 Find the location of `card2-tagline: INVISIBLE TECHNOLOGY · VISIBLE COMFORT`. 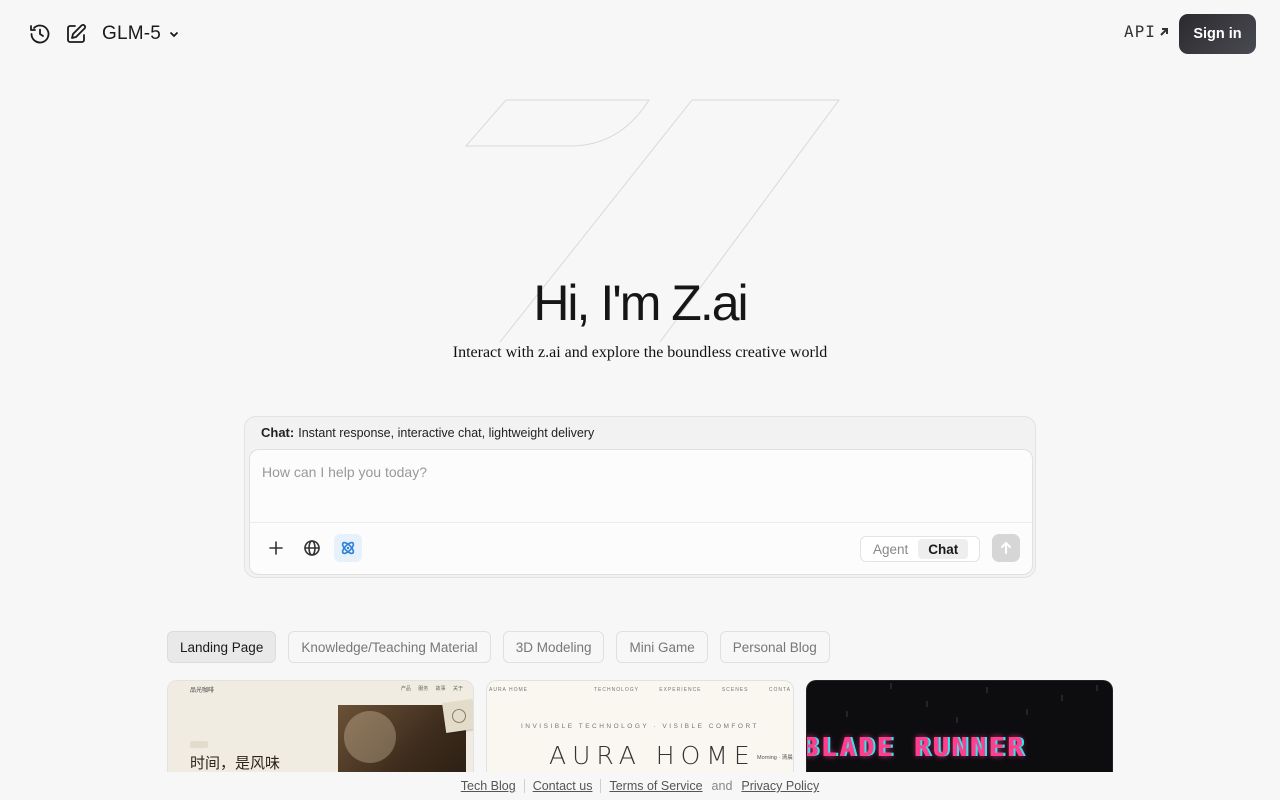

card2-tagline: INVISIBLE TECHNOLOGY · VISIBLE COMFORT is located at coordinates (640, 726).